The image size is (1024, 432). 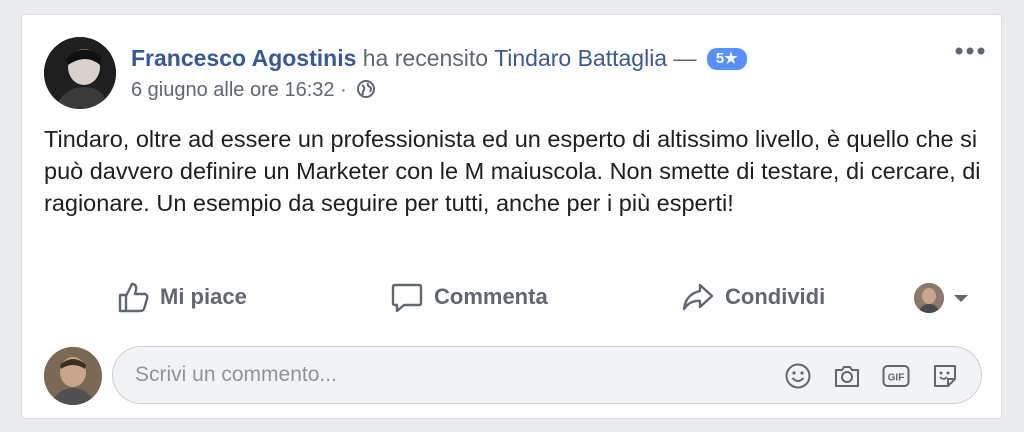 What do you see at coordinates (798, 376) in the screenshot?
I see `emoji-icon` at bounding box center [798, 376].